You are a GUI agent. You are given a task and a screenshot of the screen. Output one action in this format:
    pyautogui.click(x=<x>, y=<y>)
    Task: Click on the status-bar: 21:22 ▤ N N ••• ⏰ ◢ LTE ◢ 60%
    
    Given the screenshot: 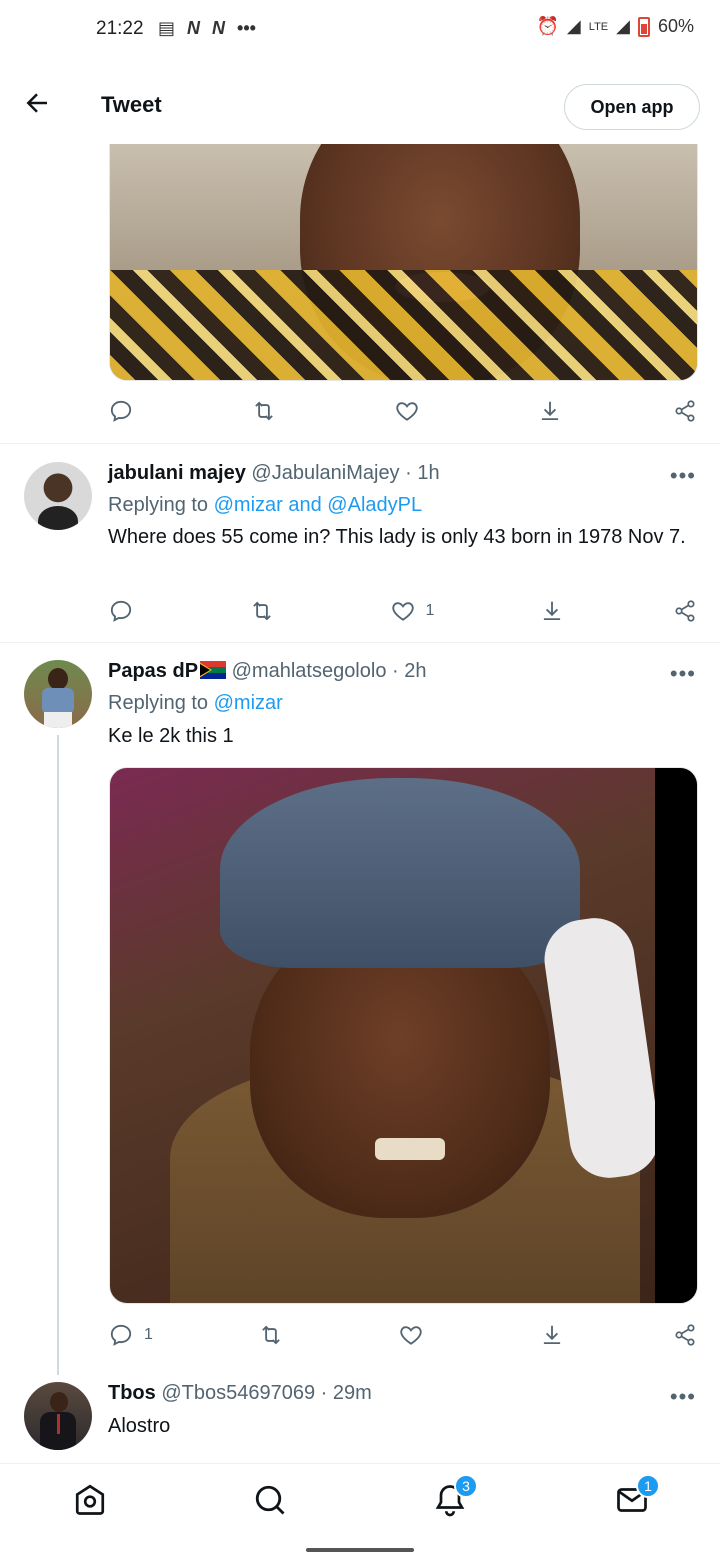 What is the action you would take?
    pyautogui.click(x=360, y=31)
    